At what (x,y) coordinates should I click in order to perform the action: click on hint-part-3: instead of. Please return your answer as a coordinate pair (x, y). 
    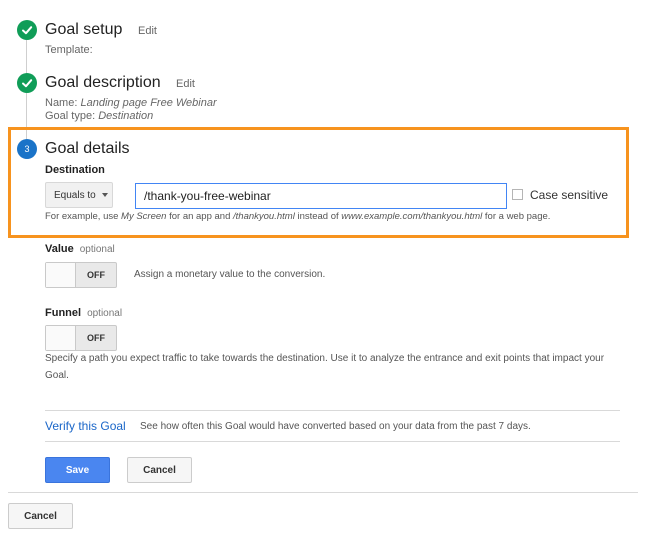
    Looking at the image, I should click on (318, 216).